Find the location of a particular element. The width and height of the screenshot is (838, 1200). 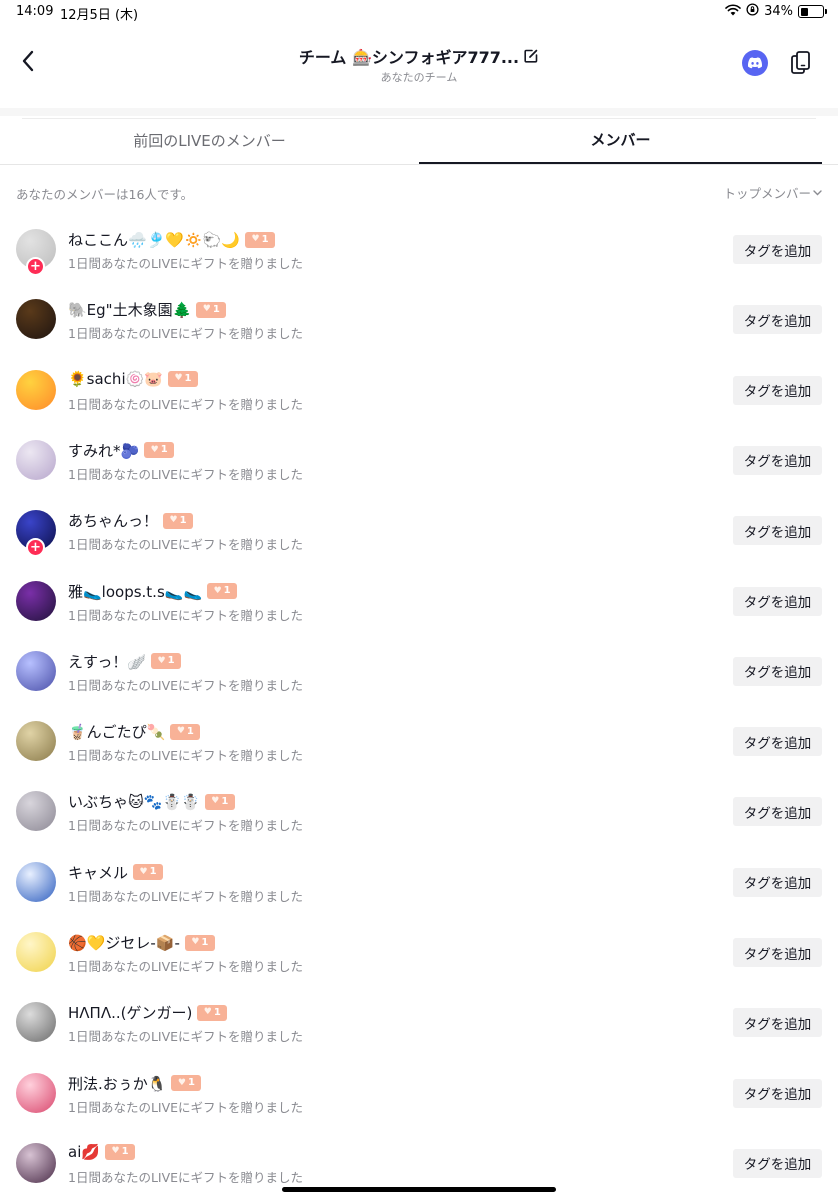

member-row: + あちゃんっ！ ♥ 1 1日間あなたのLIVEにギフトを贈りました タグを追加 is located at coordinates (419, 529).